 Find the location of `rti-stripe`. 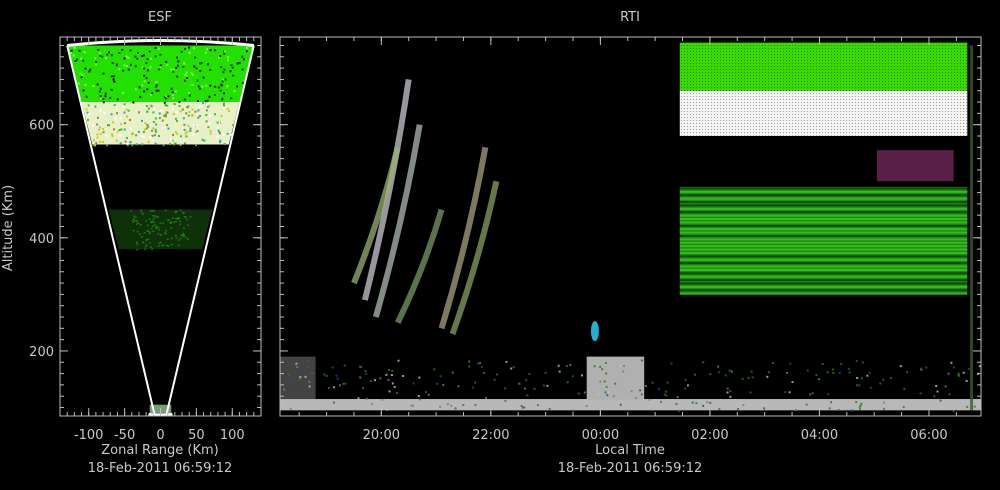

rti-stripe is located at coordinates (823, 222).